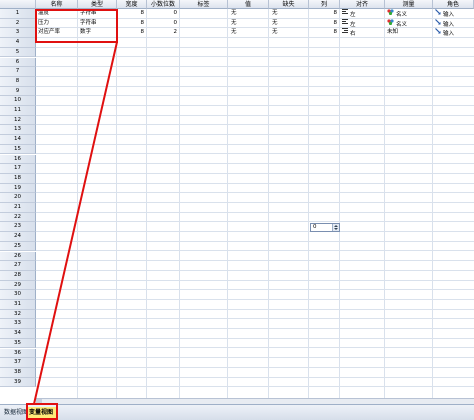 The image size is (474, 420). What do you see at coordinates (18, 334) in the screenshot?
I see `row-header: 34` at bounding box center [18, 334].